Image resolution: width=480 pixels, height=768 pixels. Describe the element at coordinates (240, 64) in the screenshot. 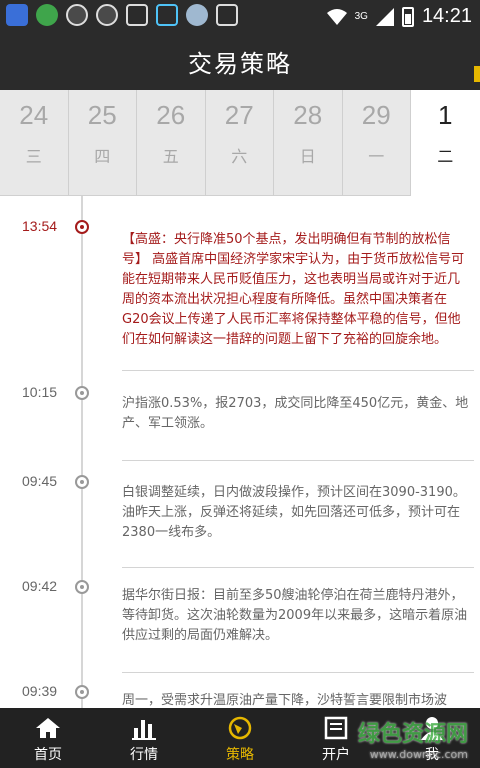

I see `page-title: 交易策略` at that location.